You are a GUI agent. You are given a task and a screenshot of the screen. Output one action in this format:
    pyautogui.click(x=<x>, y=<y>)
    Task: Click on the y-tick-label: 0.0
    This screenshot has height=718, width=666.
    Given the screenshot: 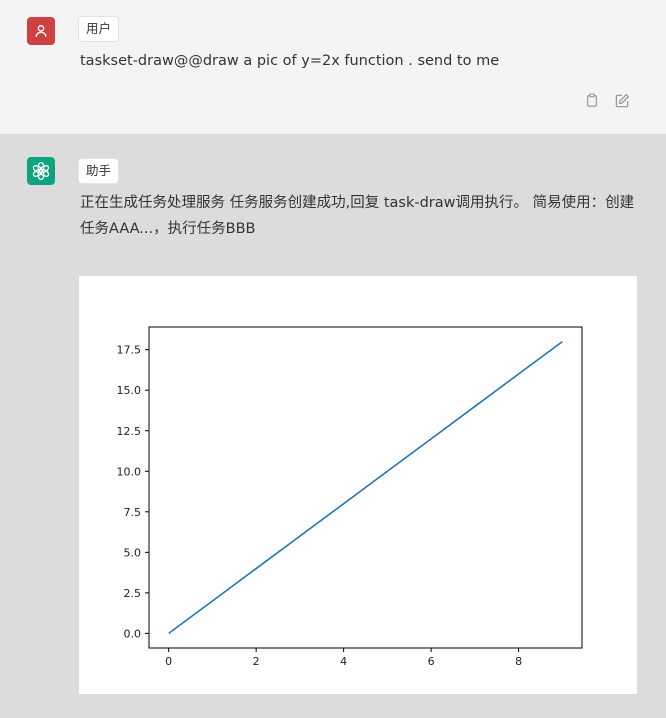 What is the action you would take?
    pyautogui.click(x=133, y=633)
    